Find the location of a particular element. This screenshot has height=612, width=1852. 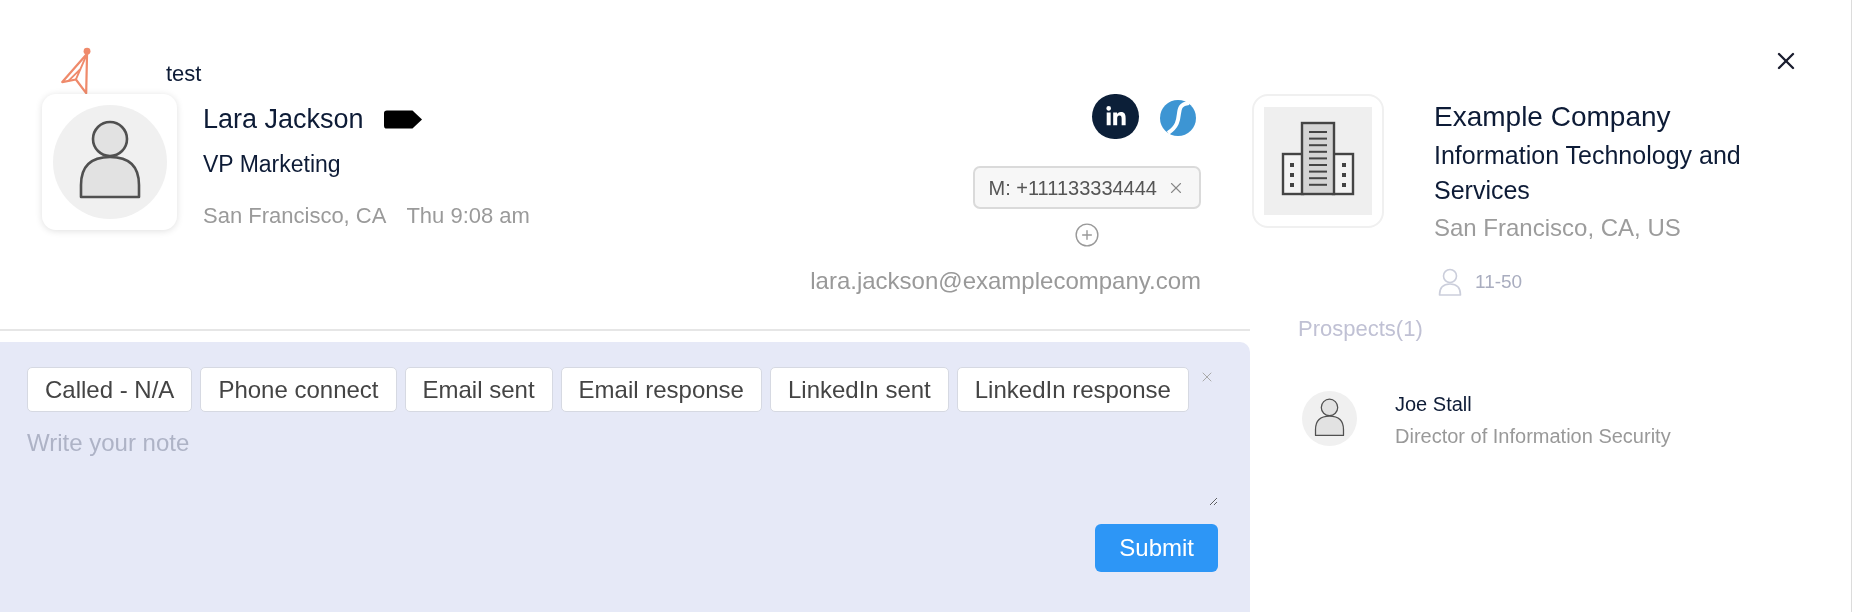

header-label: test is located at coordinates (184, 74).